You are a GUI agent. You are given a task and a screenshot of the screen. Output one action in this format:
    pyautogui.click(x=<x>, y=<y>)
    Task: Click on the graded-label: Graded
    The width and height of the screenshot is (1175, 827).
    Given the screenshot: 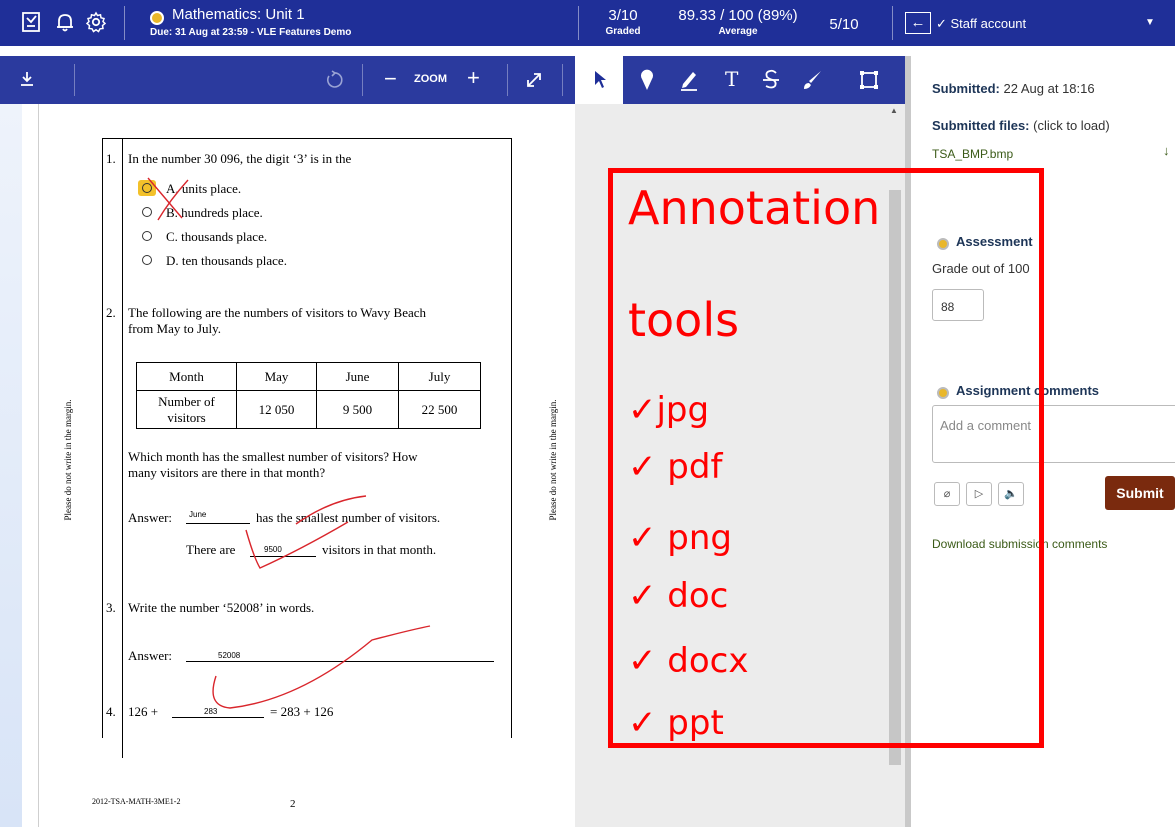 What is the action you would take?
    pyautogui.click(x=623, y=31)
    